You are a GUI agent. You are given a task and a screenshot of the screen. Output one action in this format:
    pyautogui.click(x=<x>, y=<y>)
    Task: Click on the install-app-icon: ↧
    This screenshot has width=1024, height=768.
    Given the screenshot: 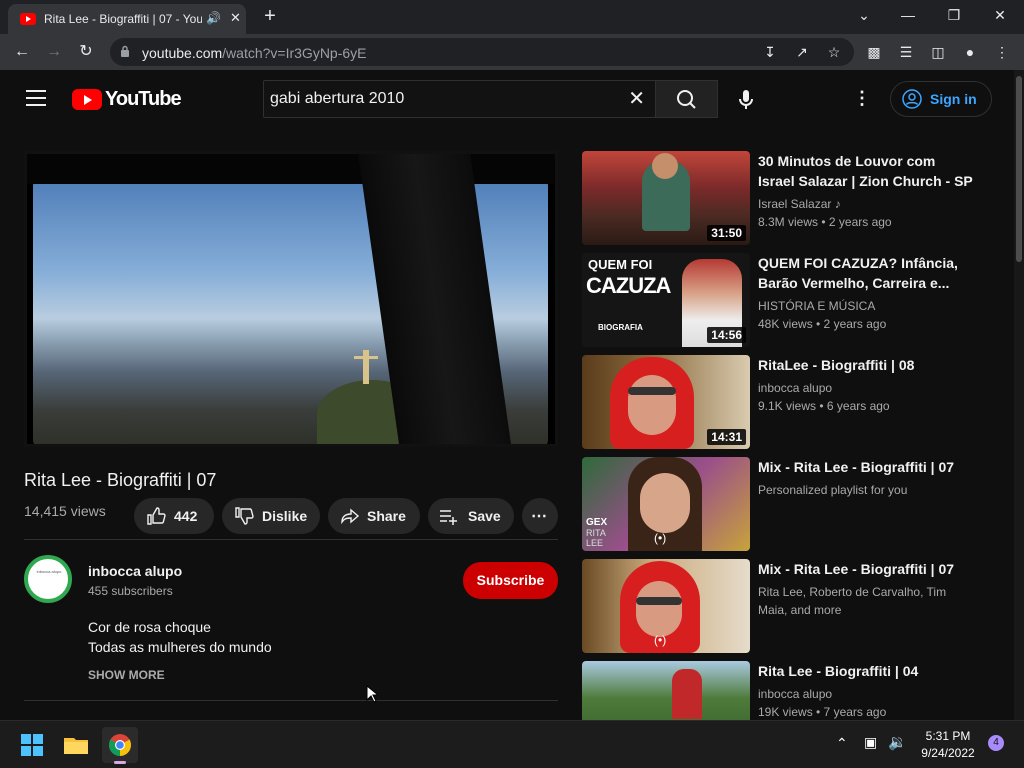 What is the action you would take?
    pyautogui.click(x=770, y=52)
    